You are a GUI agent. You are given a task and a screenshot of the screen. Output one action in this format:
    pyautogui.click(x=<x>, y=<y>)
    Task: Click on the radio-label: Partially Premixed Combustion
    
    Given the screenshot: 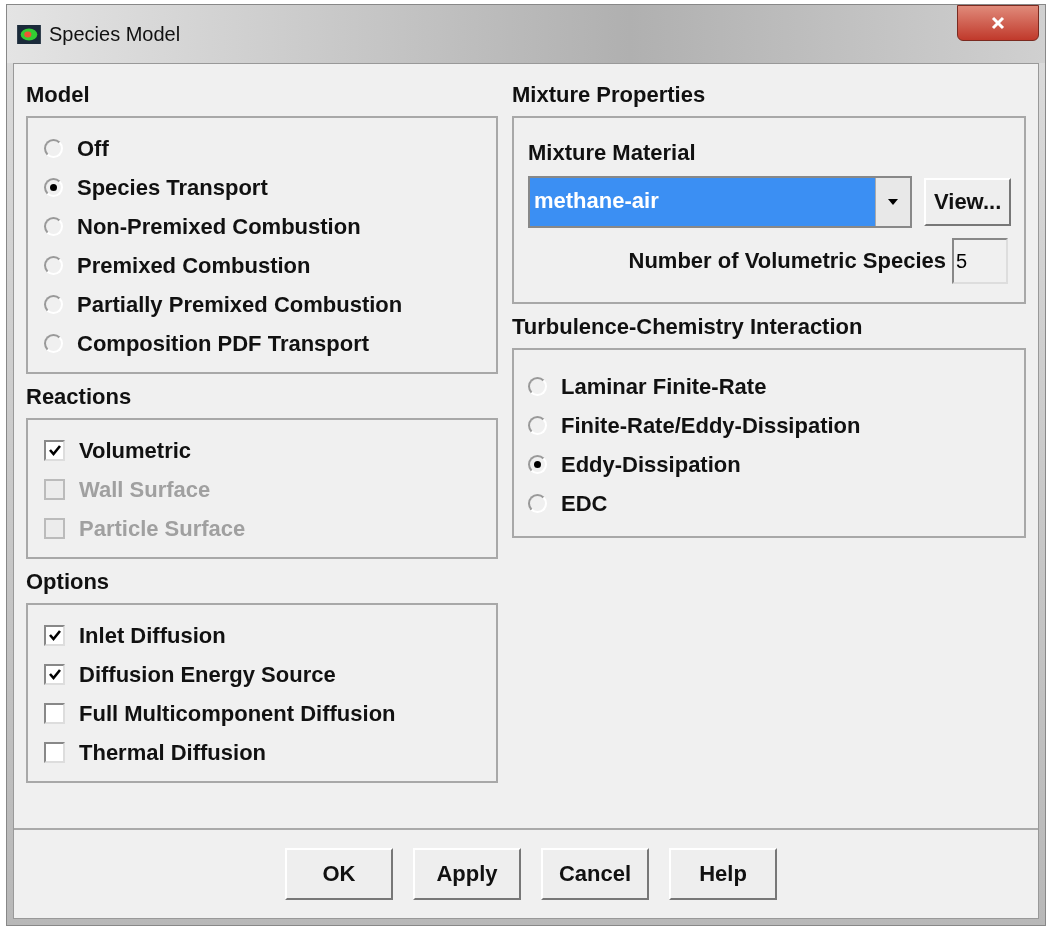 What is the action you would take?
    pyautogui.click(x=240, y=304)
    